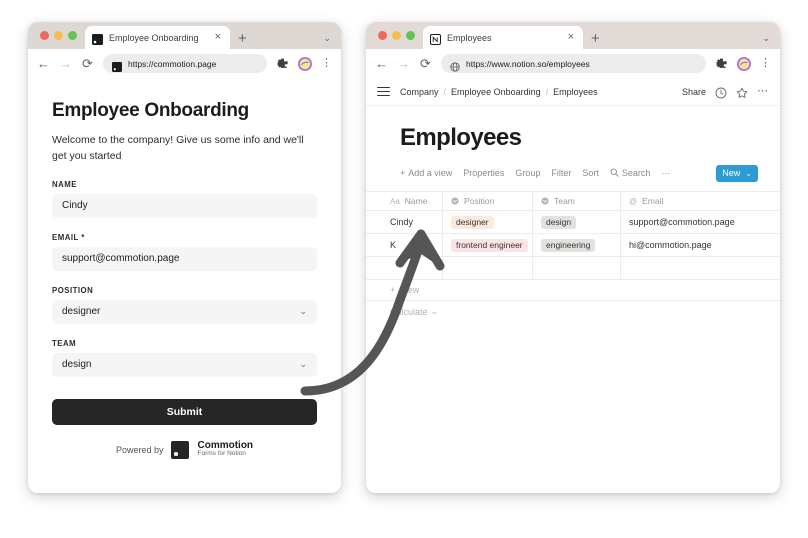 Image resolution: width=808 pixels, height=538 pixels. What do you see at coordinates (184, 411) in the screenshot?
I see `submit-button: Submit` at bounding box center [184, 411].